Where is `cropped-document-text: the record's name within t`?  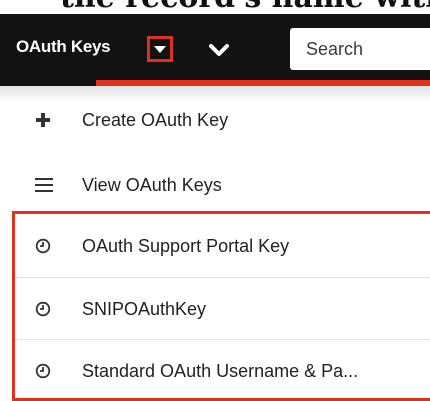
cropped-document-text: the record's name within t is located at coordinates (215, 7).